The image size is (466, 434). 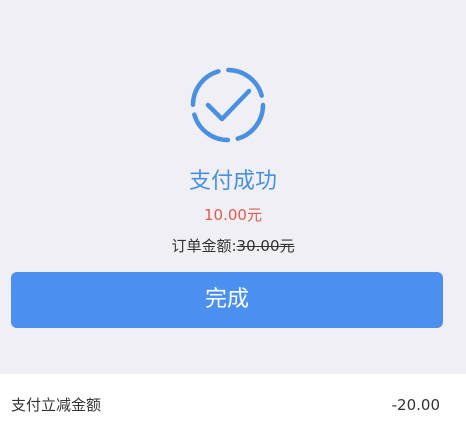 What do you see at coordinates (232, 181) in the screenshot?
I see `payment-success-title: 支付成功` at bounding box center [232, 181].